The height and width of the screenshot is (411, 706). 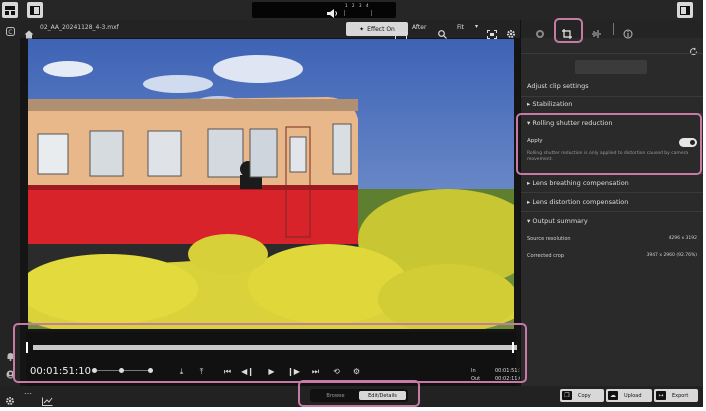 What do you see at coordinates (682, 238) in the screenshot?
I see `source-resolution-value: 4296 x 3192` at bounding box center [682, 238].